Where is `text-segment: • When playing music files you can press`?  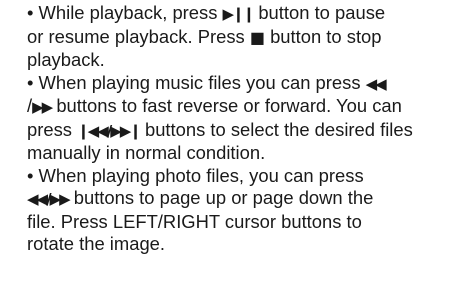
text-segment: • When playing music files you can press is located at coordinates (196, 82).